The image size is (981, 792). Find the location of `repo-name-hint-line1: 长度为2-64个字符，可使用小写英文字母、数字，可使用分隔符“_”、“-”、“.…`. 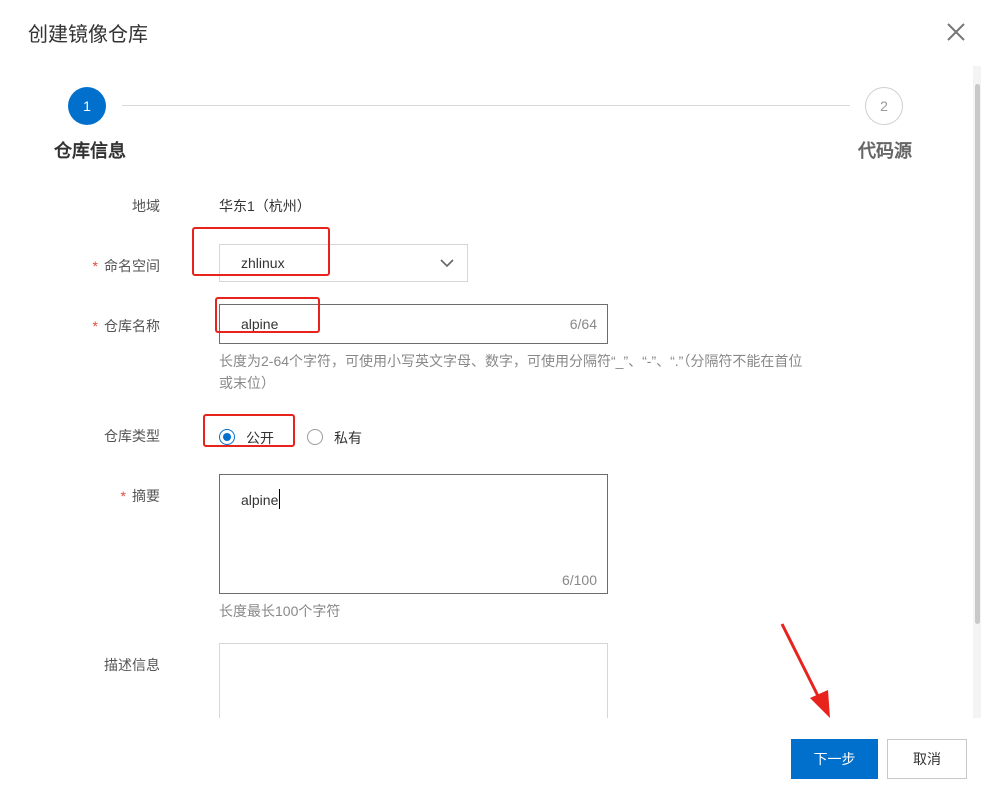

repo-name-hint-line1: 长度为2-64个字符，可使用小写英文字母、数字，可使用分隔符“_”、“-”、“.… is located at coordinates (511, 361).